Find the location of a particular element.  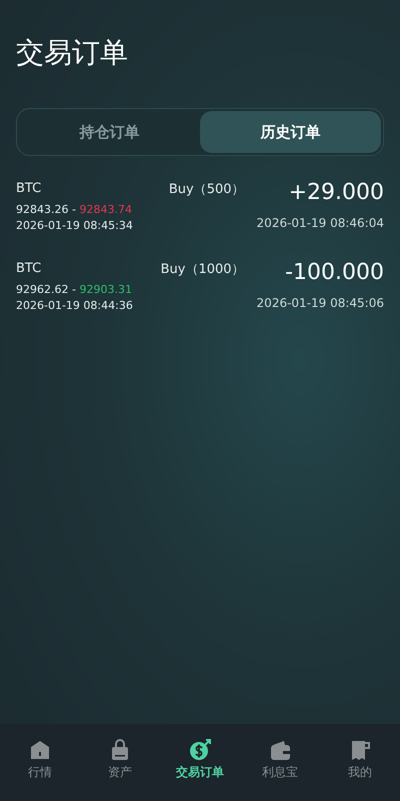

home-icon is located at coordinates (40, 750).